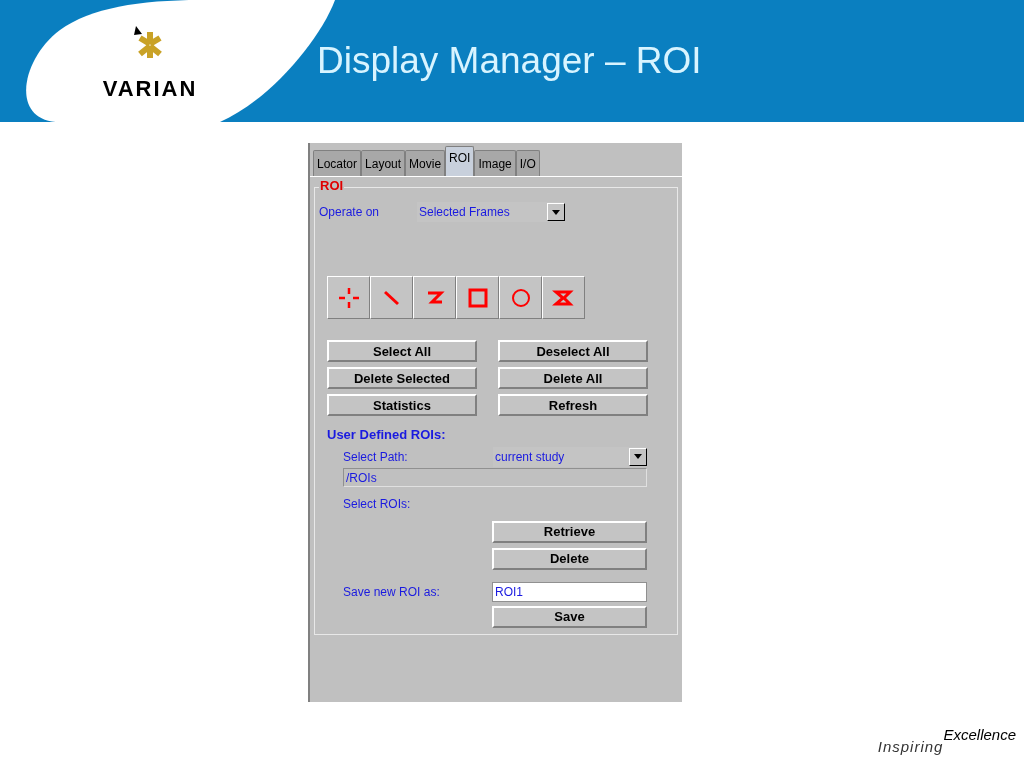 This screenshot has width=1024, height=768. Describe the element at coordinates (332, 185) in the screenshot. I see `group-title: ROI` at that location.